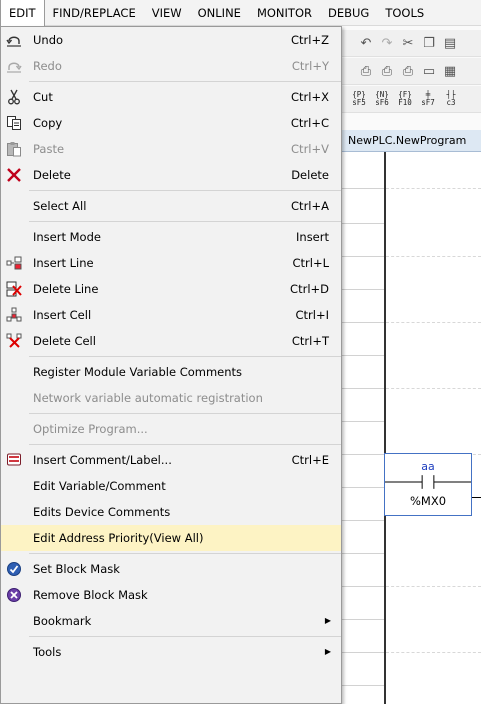  Describe the element at coordinates (171, 315) in the screenshot. I see `menu-item-insert-cell: Insert Cell Ctrl+I` at that location.